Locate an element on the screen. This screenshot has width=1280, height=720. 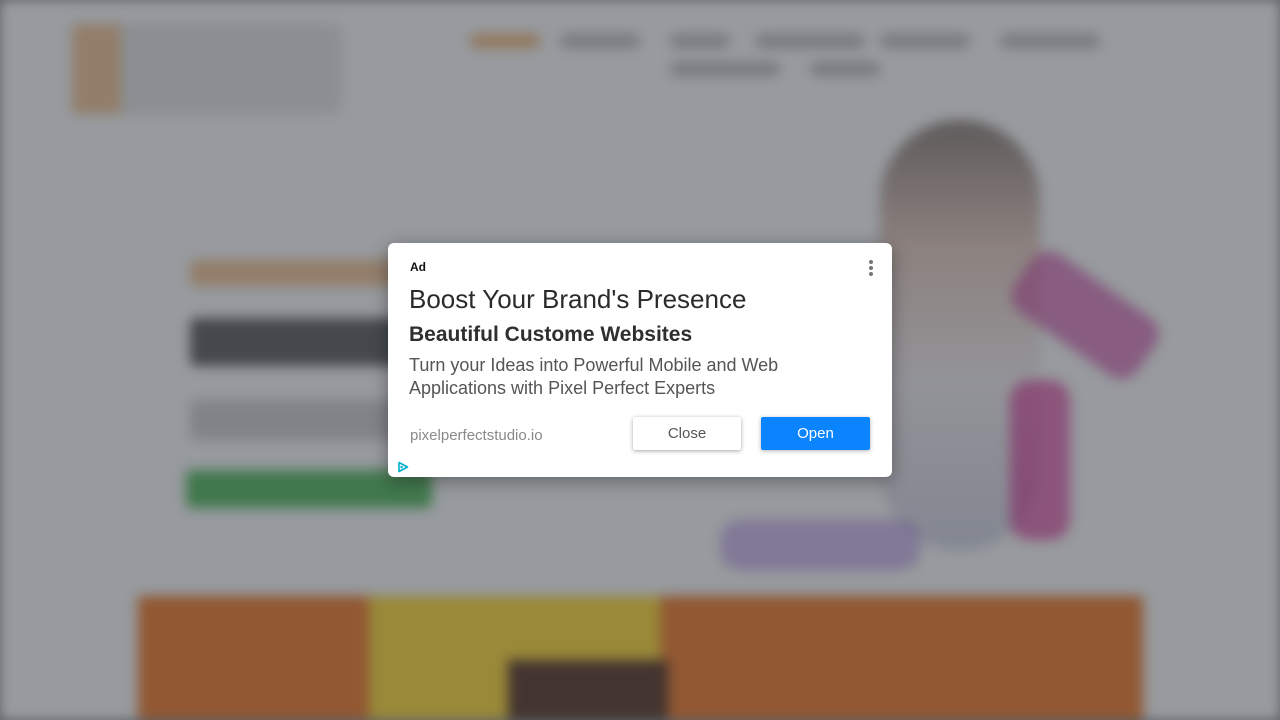
more-vert-icon is located at coordinates (872, 268).